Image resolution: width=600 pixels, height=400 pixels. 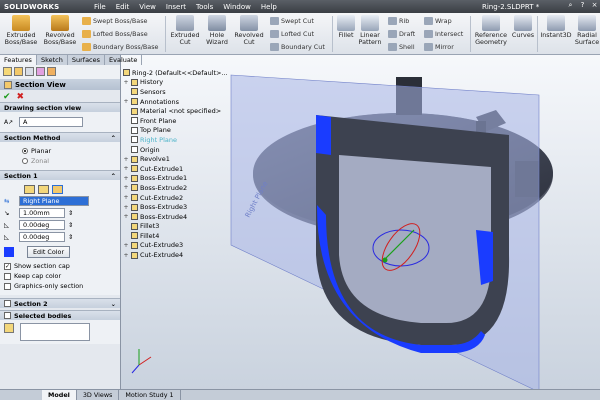 I want to click on tab-evaluate: Evaluate, so click(x=124, y=60).